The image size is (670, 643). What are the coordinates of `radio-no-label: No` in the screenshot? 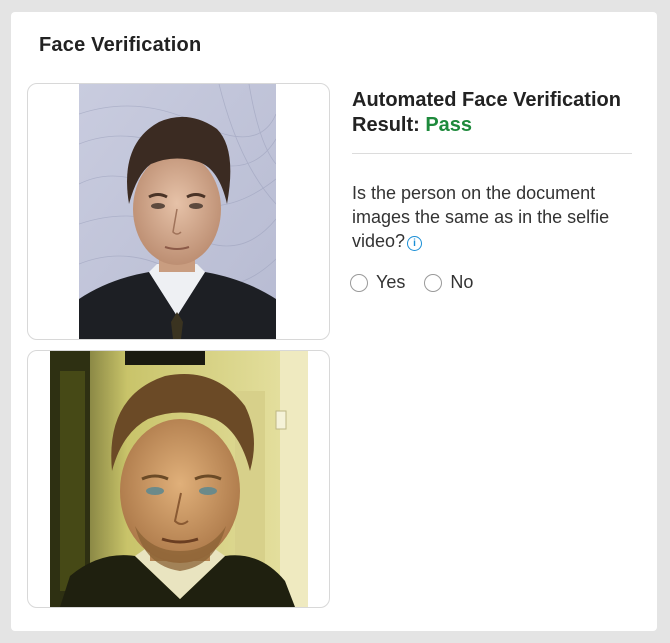 It's located at (462, 282).